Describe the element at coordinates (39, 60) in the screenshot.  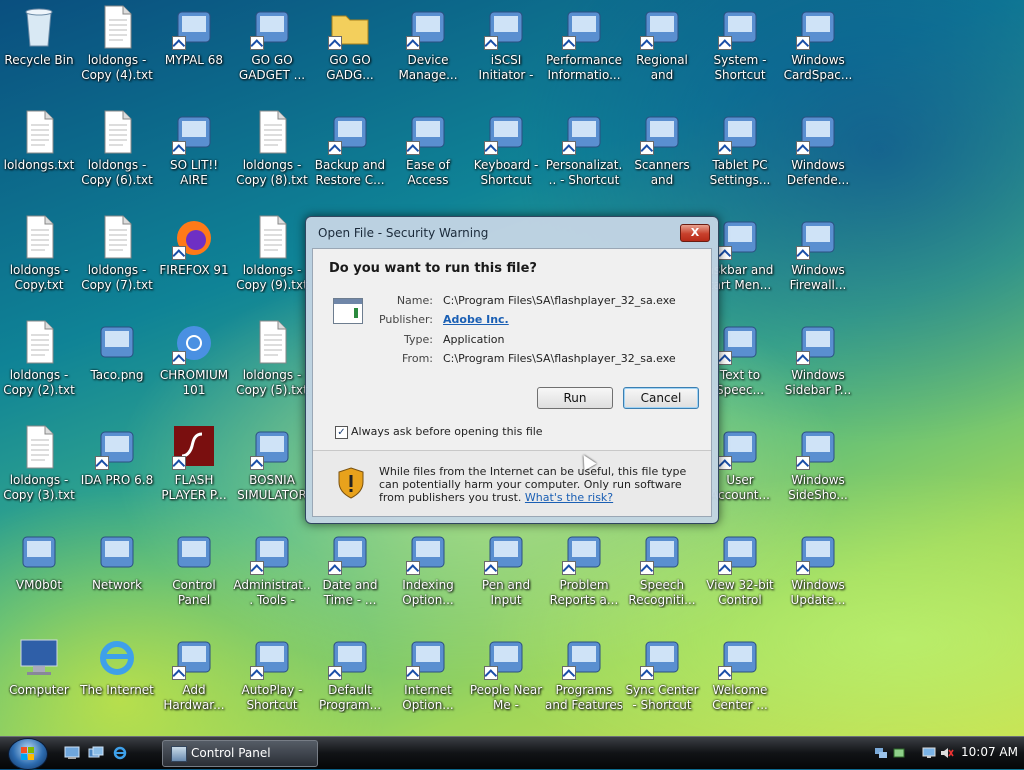
I see `desktop-icon-label: Recycle Bin` at that location.